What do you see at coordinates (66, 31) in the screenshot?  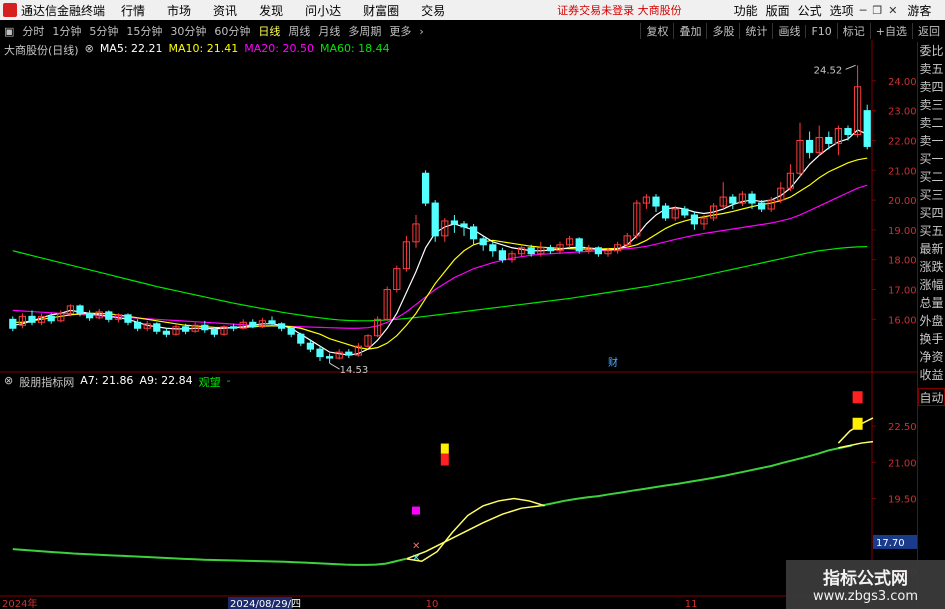 I see `period-1min: 1分钟` at bounding box center [66, 31].